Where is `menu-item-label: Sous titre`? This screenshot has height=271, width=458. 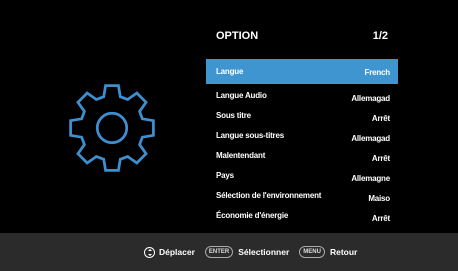
menu-item-label: Sous titre is located at coordinates (233, 115).